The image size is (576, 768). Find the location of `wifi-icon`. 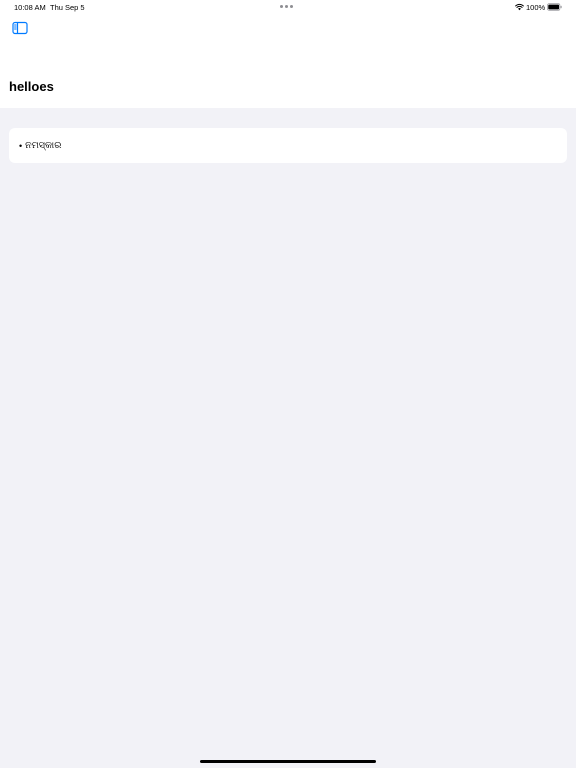

wifi-icon is located at coordinates (519, 7).